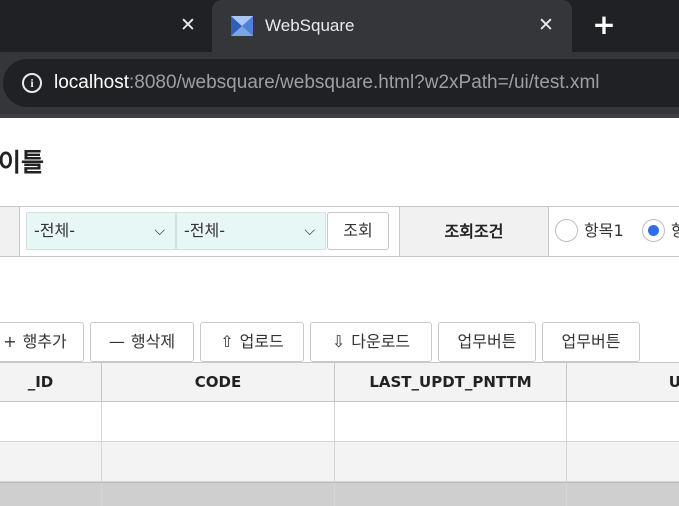 The height and width of the screenshot is (506, 679). What do you see at coordinates (10, 341) in the screenshot?
I see `plus-icon: +` at bounding box center [10, 341].